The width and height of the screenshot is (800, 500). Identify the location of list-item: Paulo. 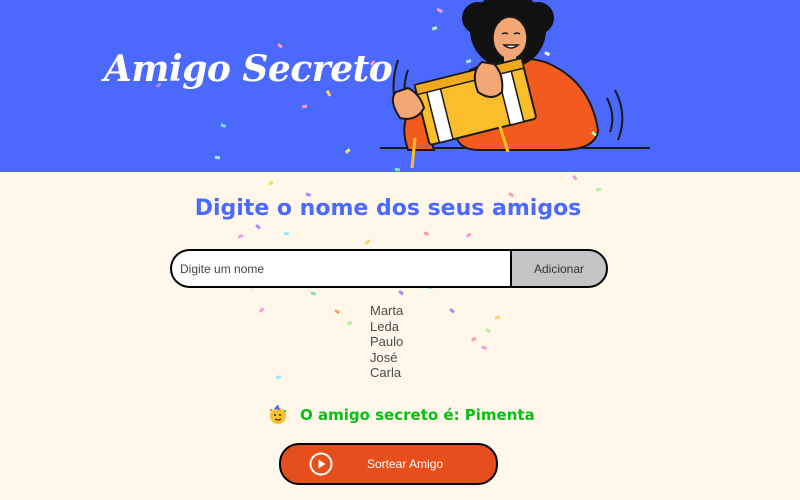
(387, 341).